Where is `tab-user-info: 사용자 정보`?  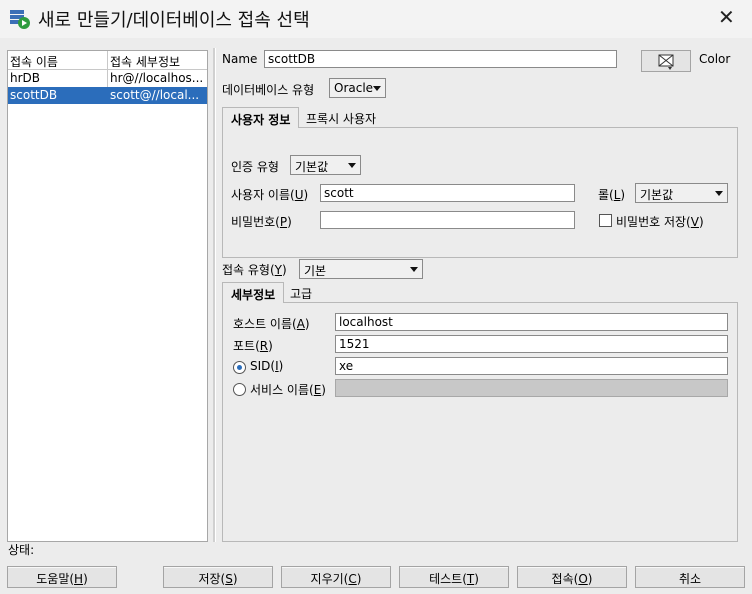
tab-user-info: 사용자 정보 is located at coordinates (261, 117).